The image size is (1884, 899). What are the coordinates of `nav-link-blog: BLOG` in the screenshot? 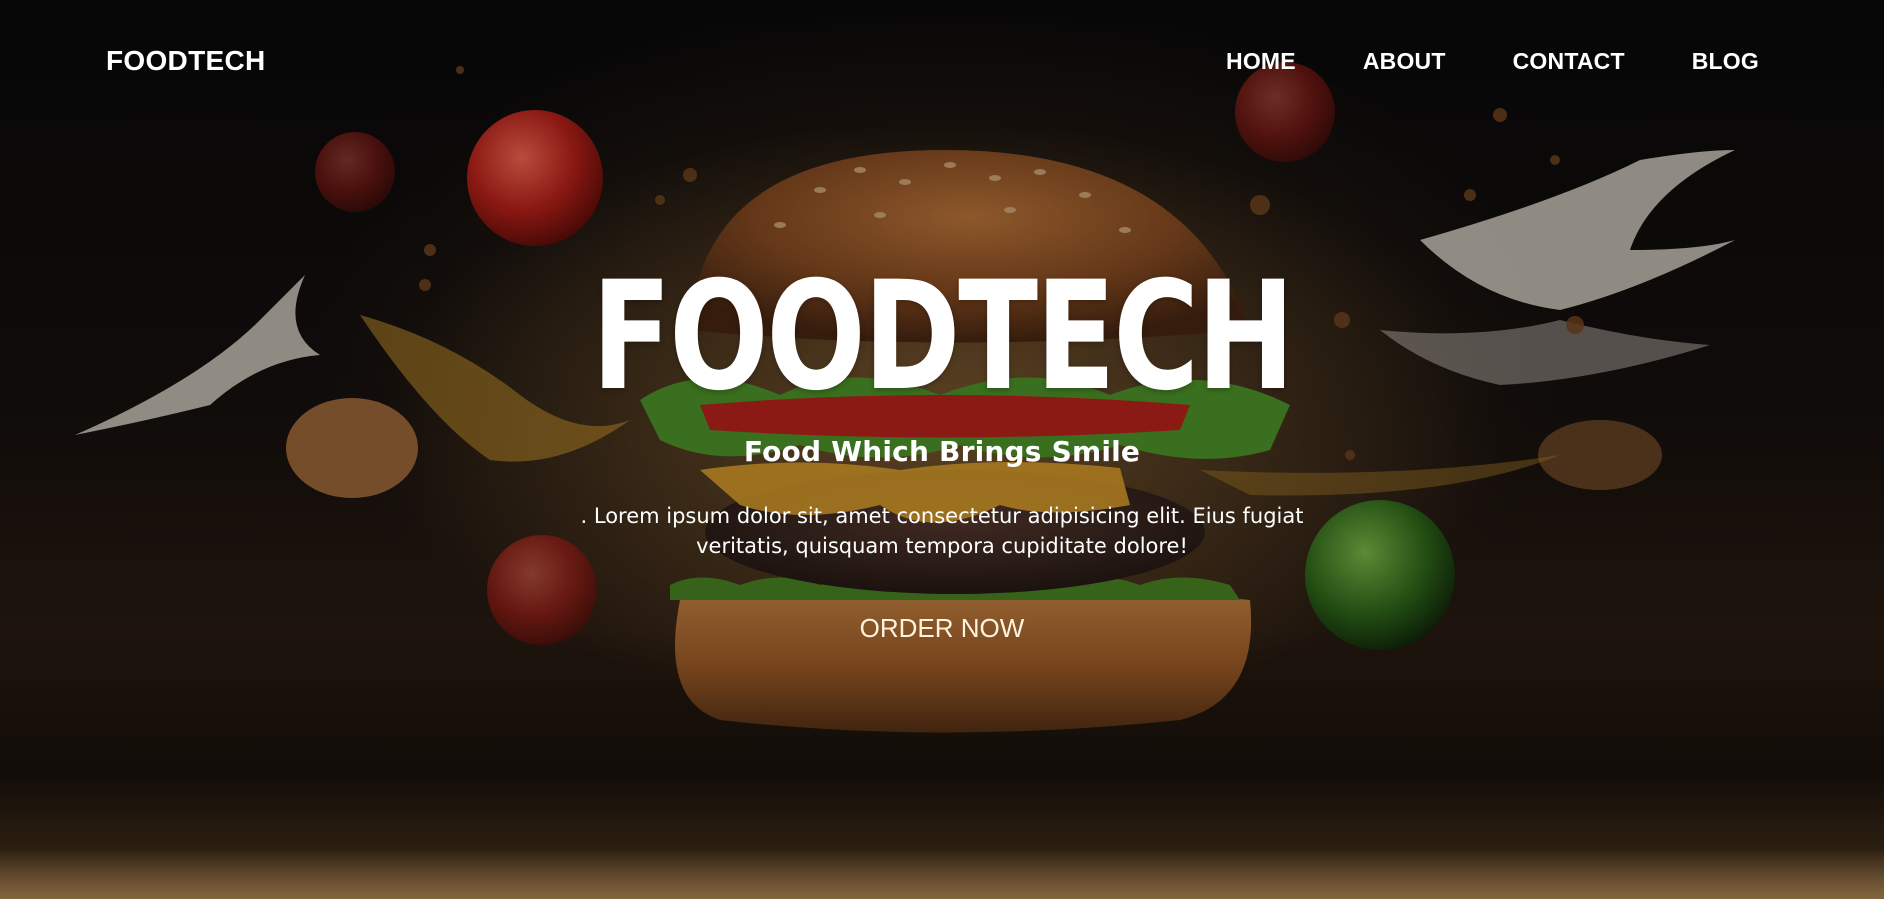 It's located at (1725, 61).